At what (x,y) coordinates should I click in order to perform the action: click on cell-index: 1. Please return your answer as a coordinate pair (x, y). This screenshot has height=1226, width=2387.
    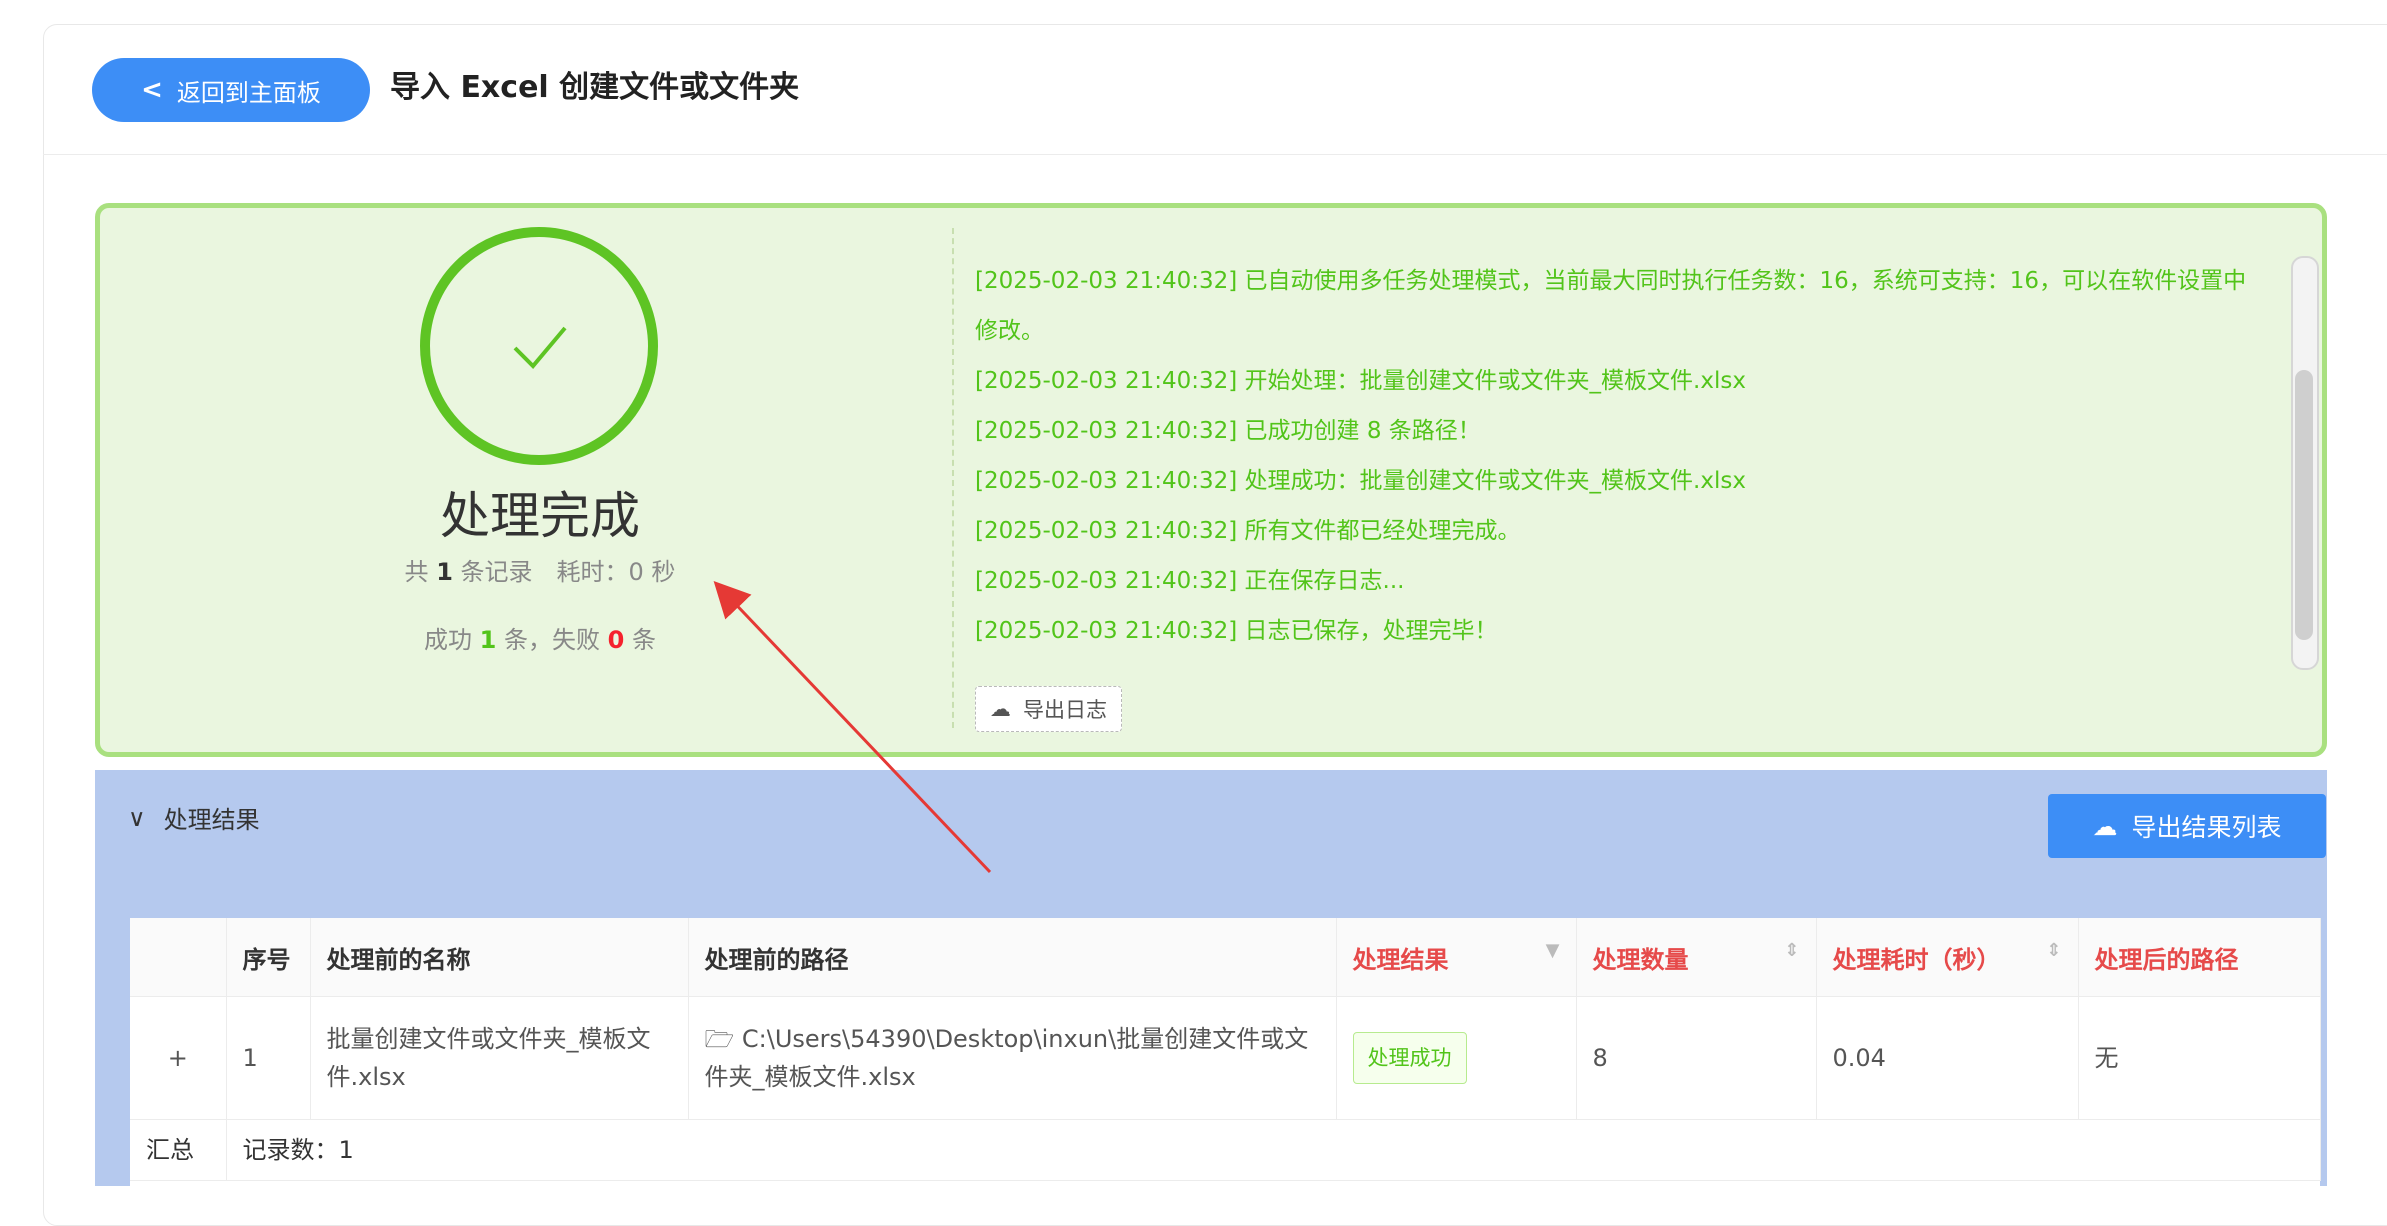
    Looking at the image, I should click on (268, 1058).